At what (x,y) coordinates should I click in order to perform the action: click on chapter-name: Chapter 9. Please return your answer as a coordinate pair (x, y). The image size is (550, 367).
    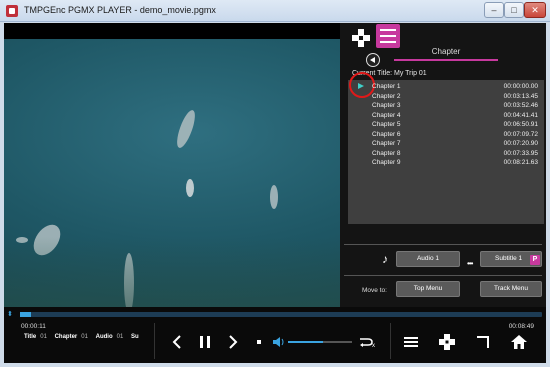
    Looking at the image, I should click on (386, 162).